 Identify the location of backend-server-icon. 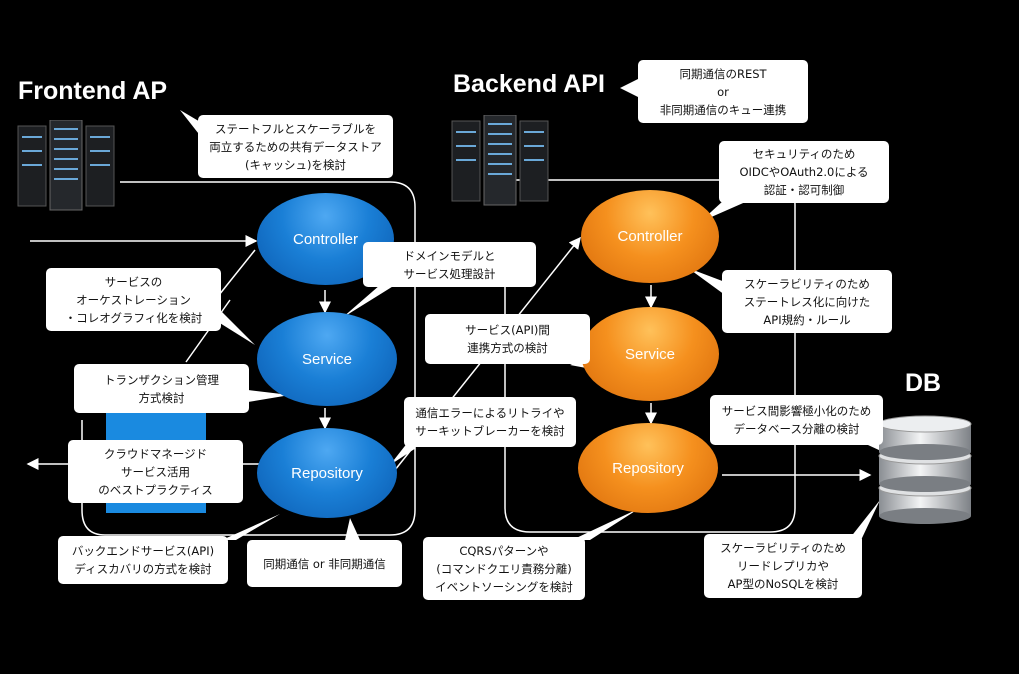
(500, 160).